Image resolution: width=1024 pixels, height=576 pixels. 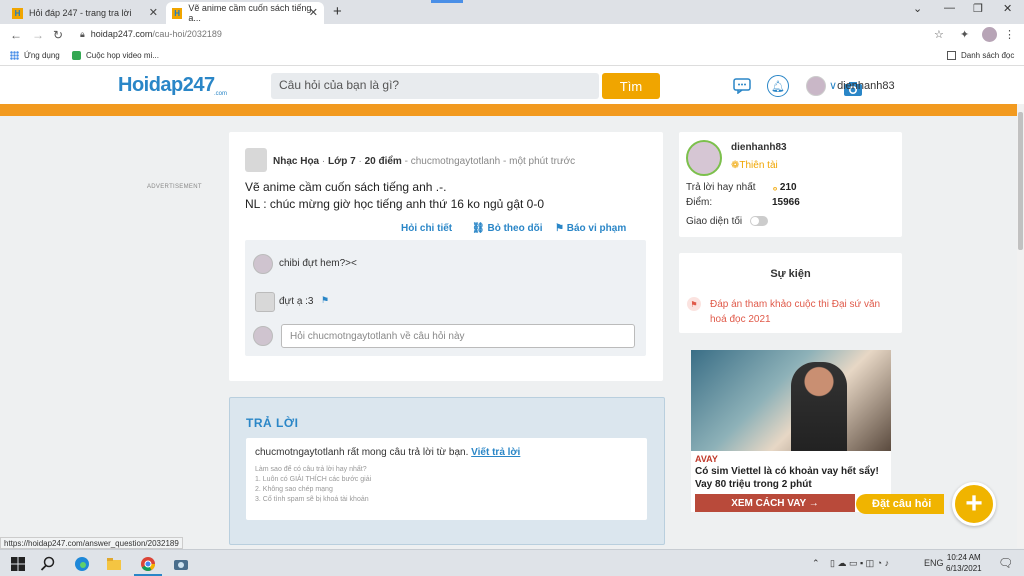 I want to click on reading-list-label: Danh sách đọc, so click(x=988, y=55).